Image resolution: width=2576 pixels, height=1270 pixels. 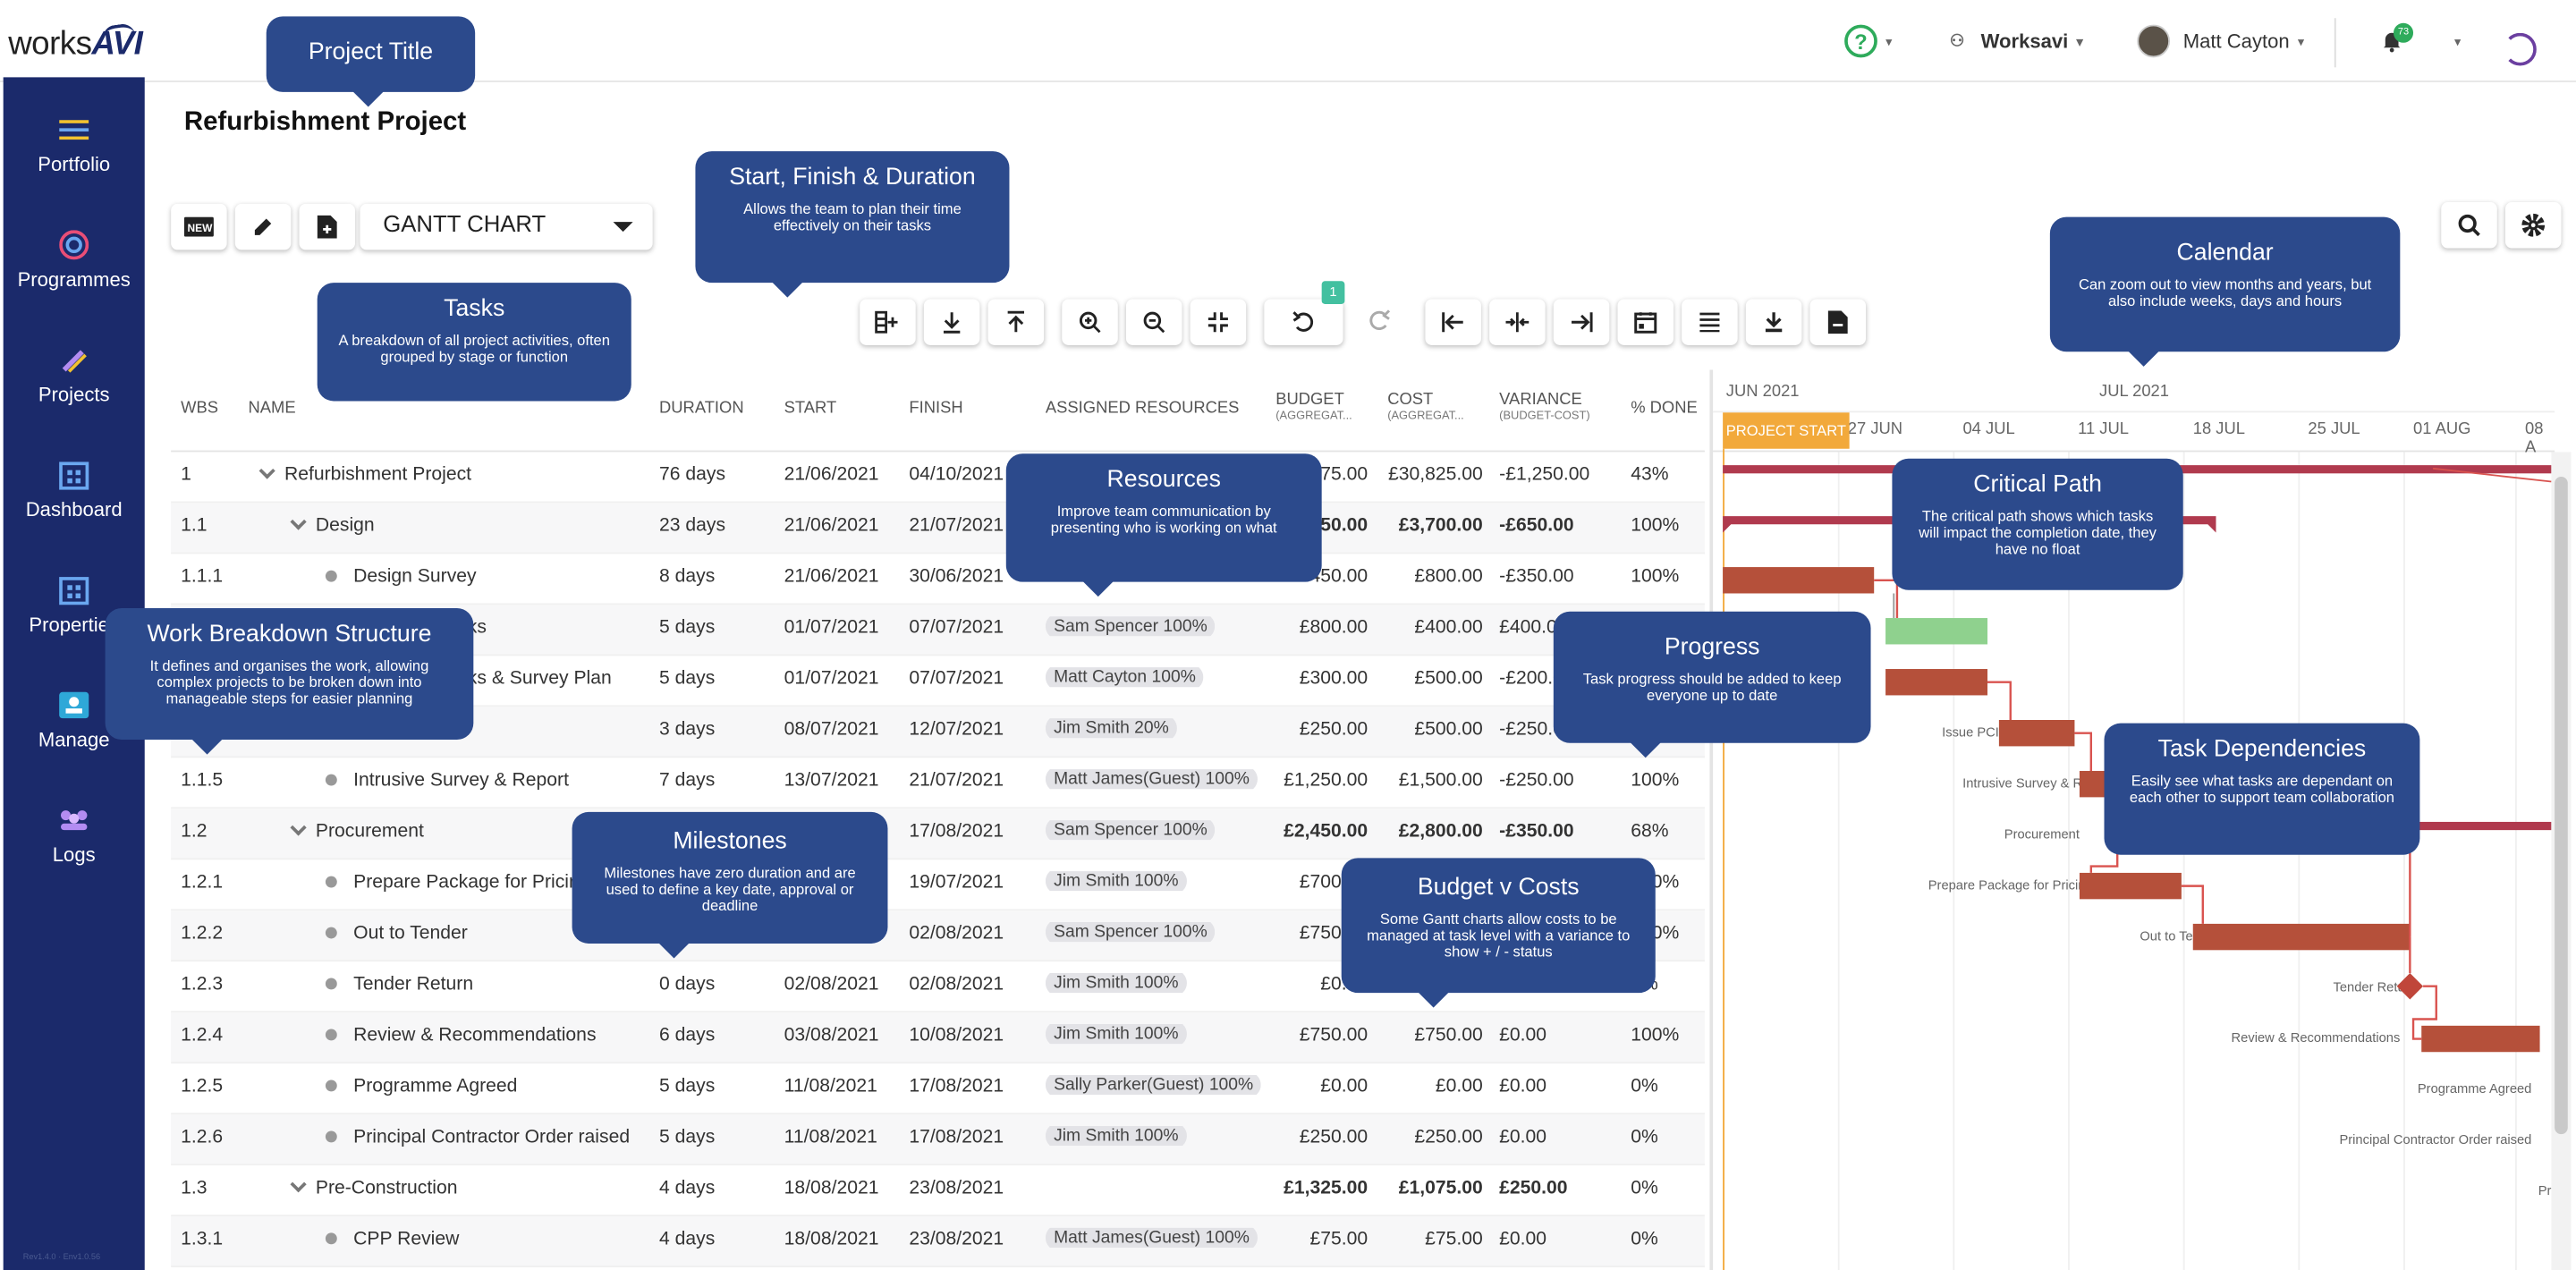 I want to click on column-header-finish: FINISH, so click(x=935, y=411).